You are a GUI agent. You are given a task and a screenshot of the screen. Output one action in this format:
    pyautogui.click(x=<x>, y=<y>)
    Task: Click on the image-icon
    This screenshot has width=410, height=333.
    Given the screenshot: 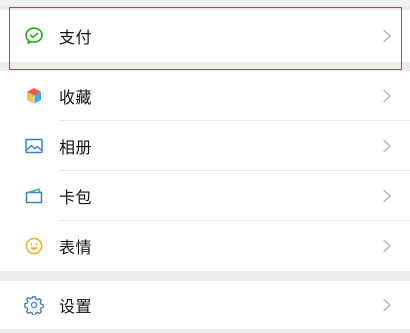 What is the action you would take?
    pyautogui.click(x=34, y=146)
    